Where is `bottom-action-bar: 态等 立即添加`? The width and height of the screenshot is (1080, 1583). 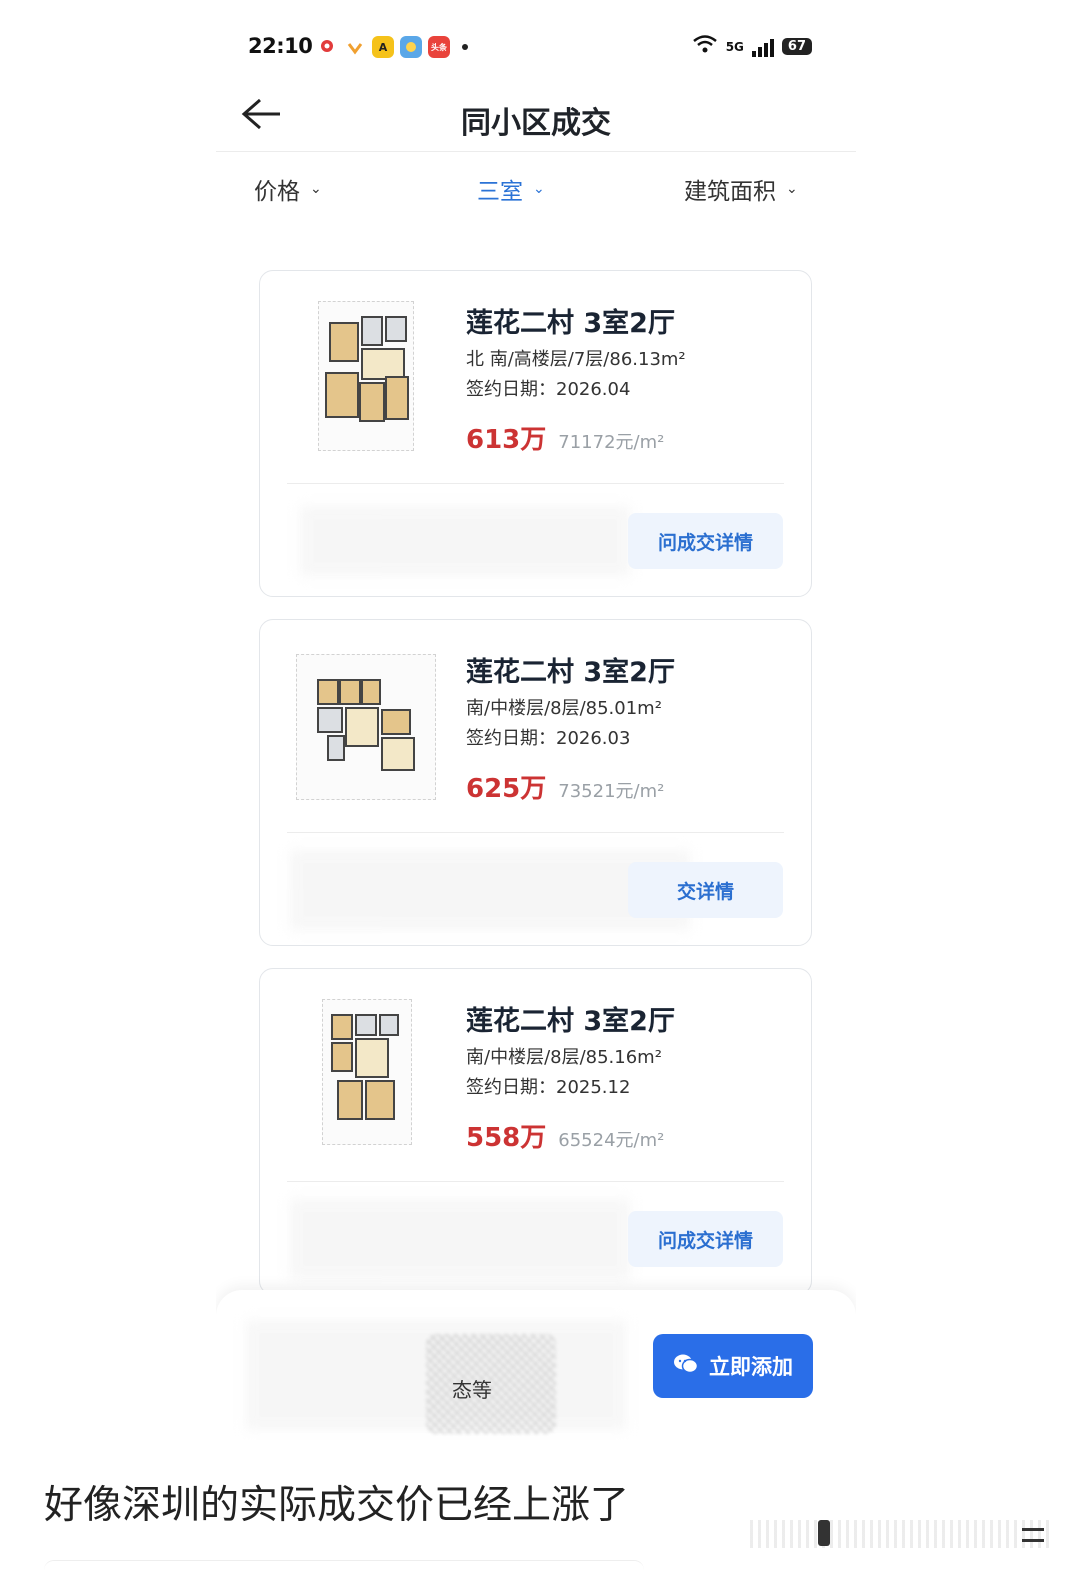 bottom-action-bar: 态等 立即添加 is located at coordinates (536, 1365).